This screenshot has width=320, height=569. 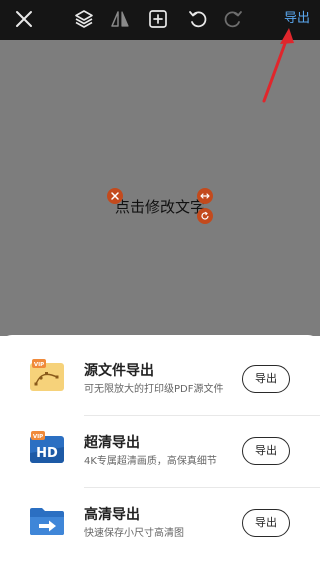 I want to click on resize-handle, so click(x=205, y=196).